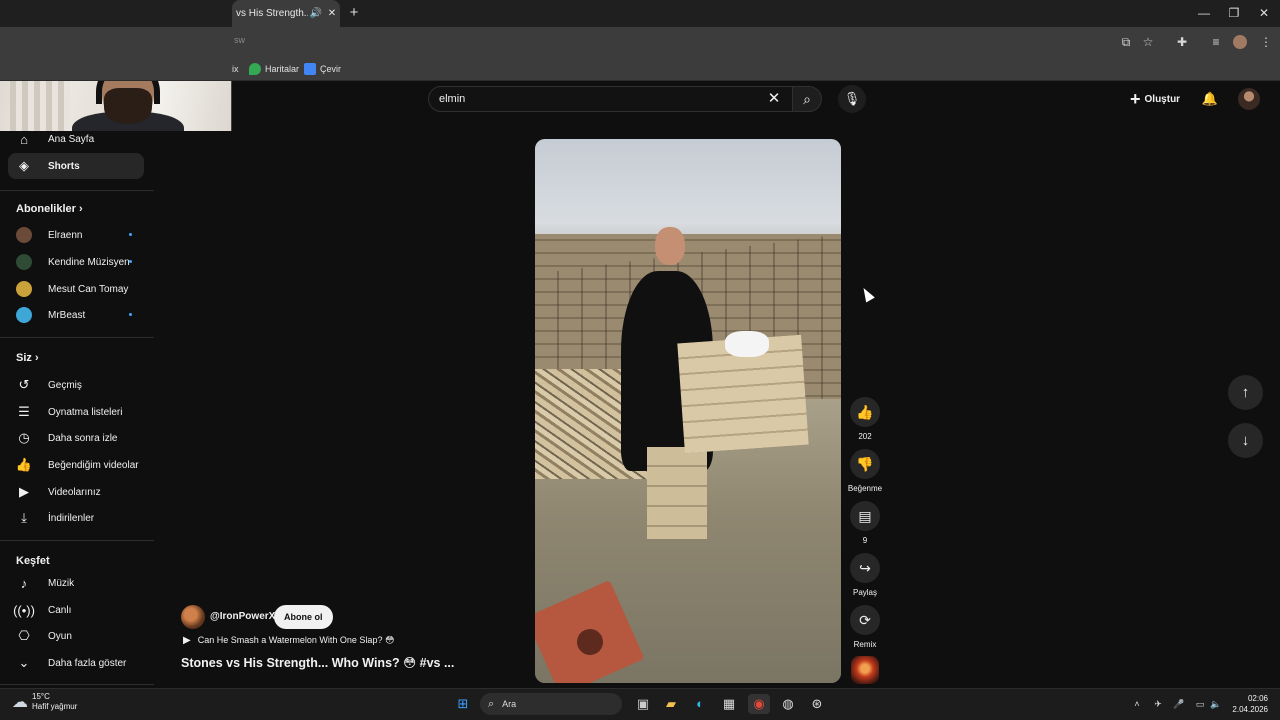 This screenshot has height=720, width=1280. I want to click on extensions-icon: ✚, so click(1182, 42).